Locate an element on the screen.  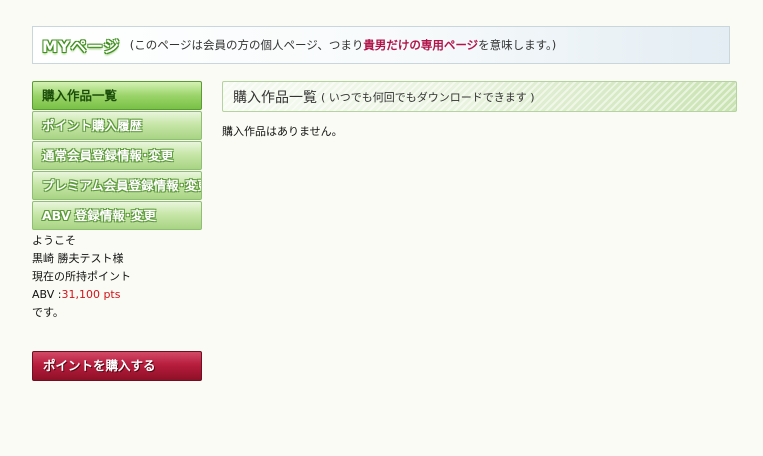
menu-regular-member-info: 通常会員登録情報･変更 is located at coordinates (117, 155).